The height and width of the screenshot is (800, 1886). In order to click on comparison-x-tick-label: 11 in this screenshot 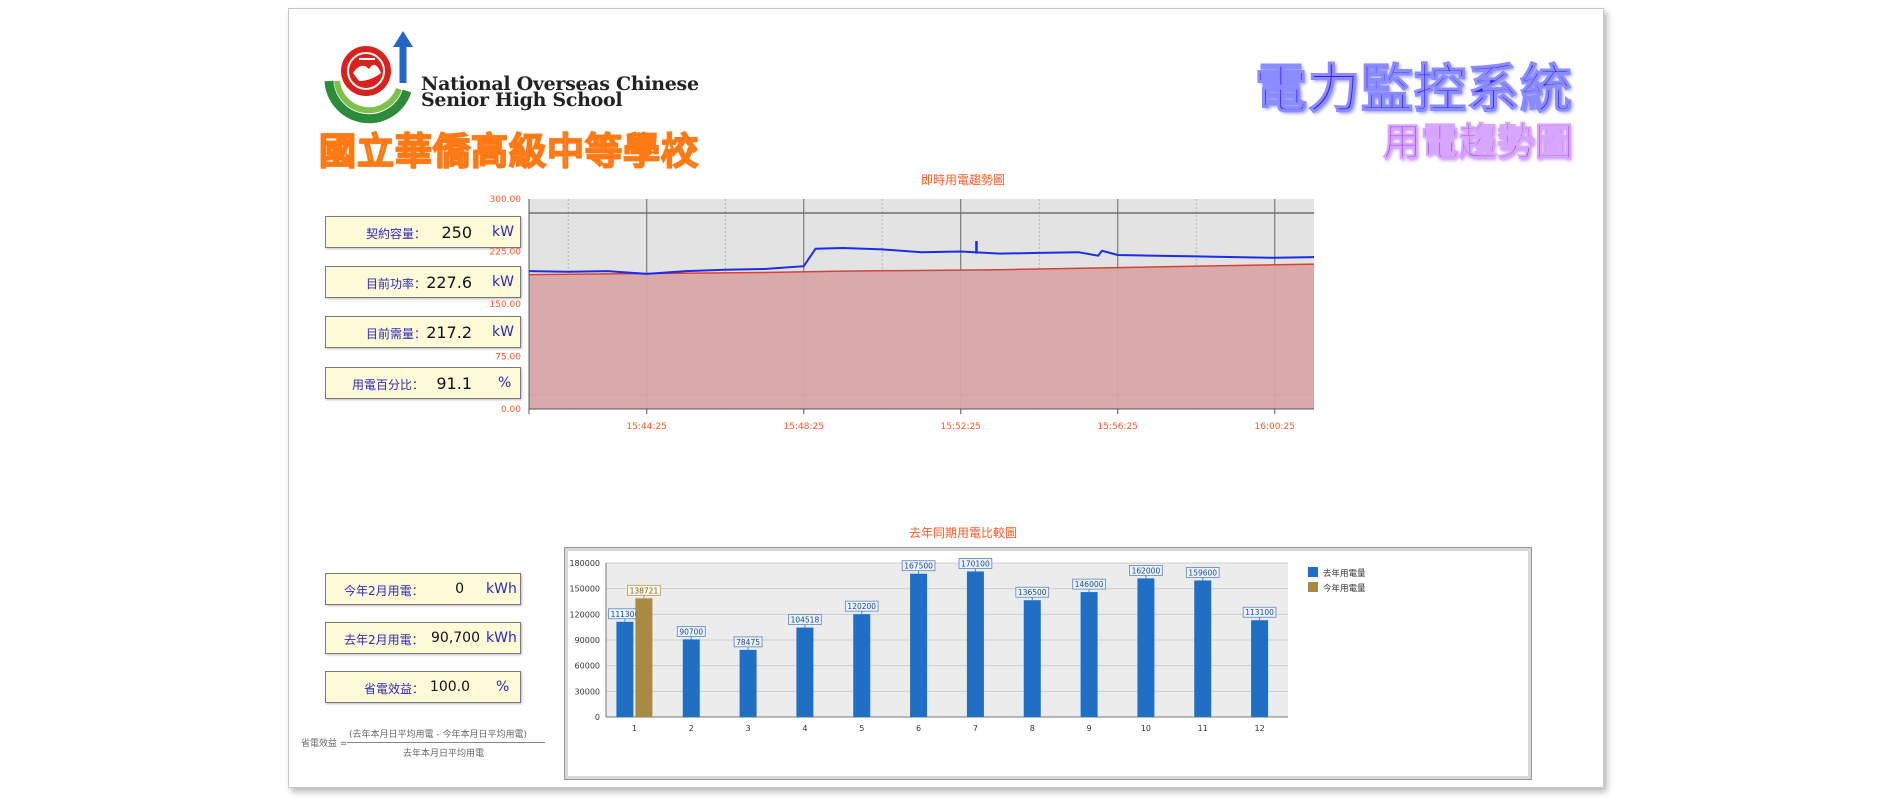, I will do `click(1203, 728)`.